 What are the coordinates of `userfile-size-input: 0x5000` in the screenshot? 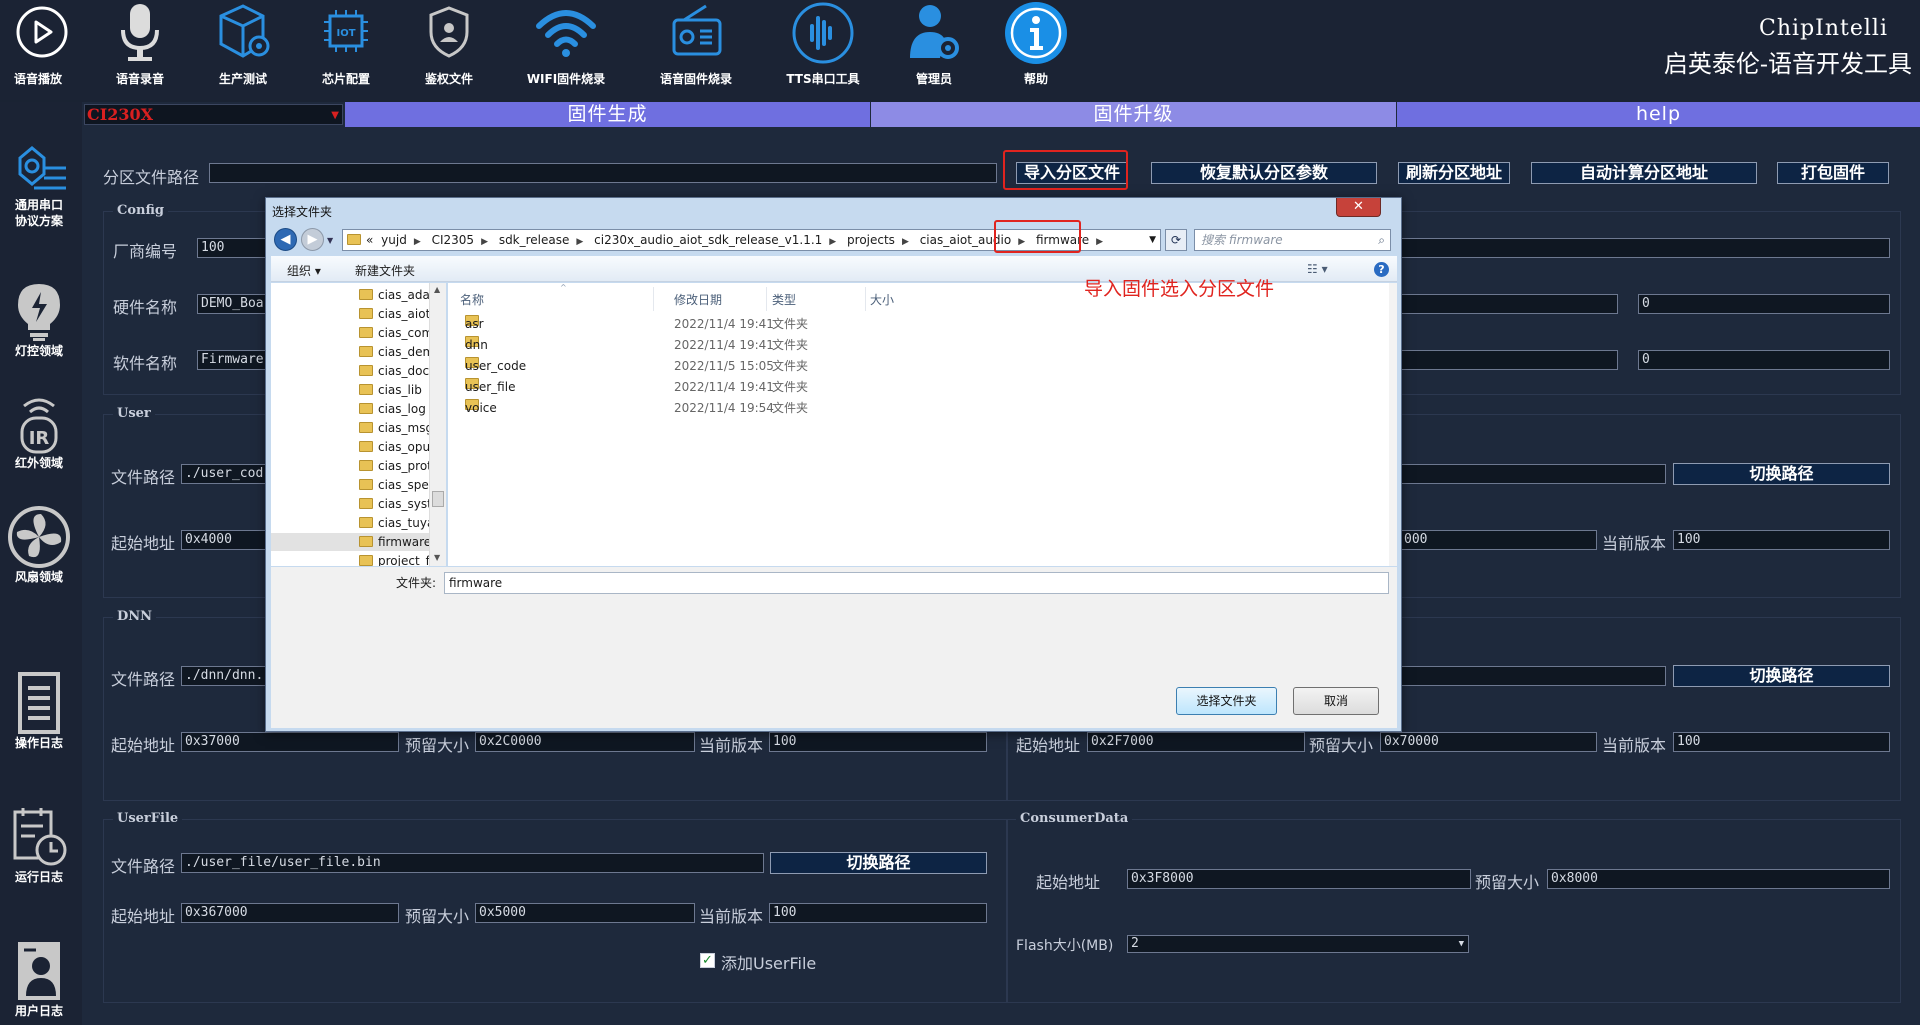 It's located at (585, 913).